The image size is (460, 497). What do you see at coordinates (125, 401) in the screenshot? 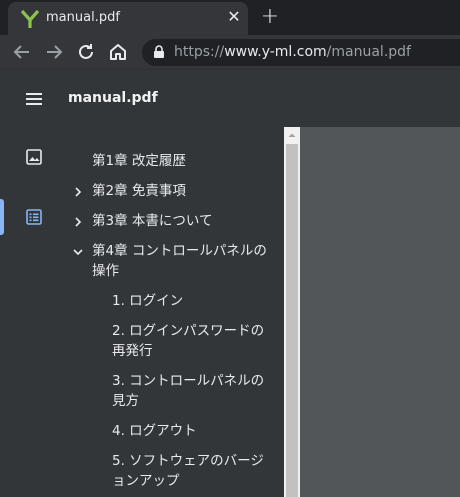
I see `outline-subitem-continuation: 見方` at bounding box center [125, 401].